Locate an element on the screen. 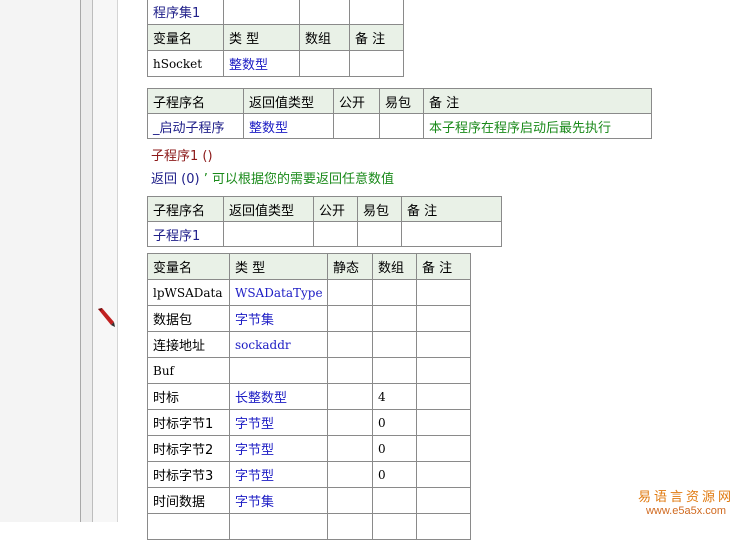 The image size is (744, 540). table-row: 时标字节3 字节型 0 is located at coordinates (309, 474).